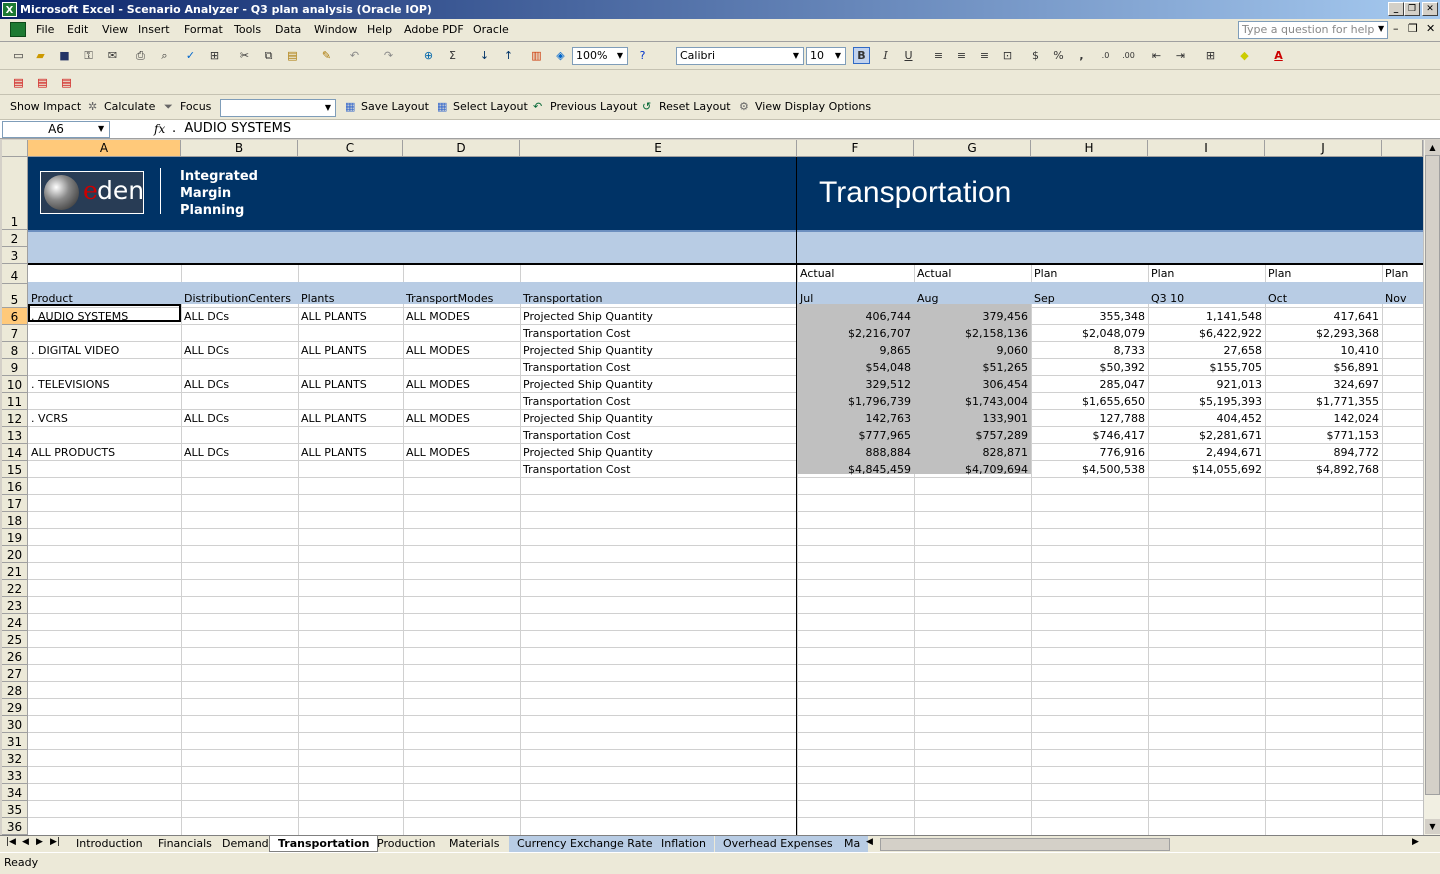 This screenshot has width=1440, height=874. I want to click on value-cell: 142,024, so click(1323, 418).